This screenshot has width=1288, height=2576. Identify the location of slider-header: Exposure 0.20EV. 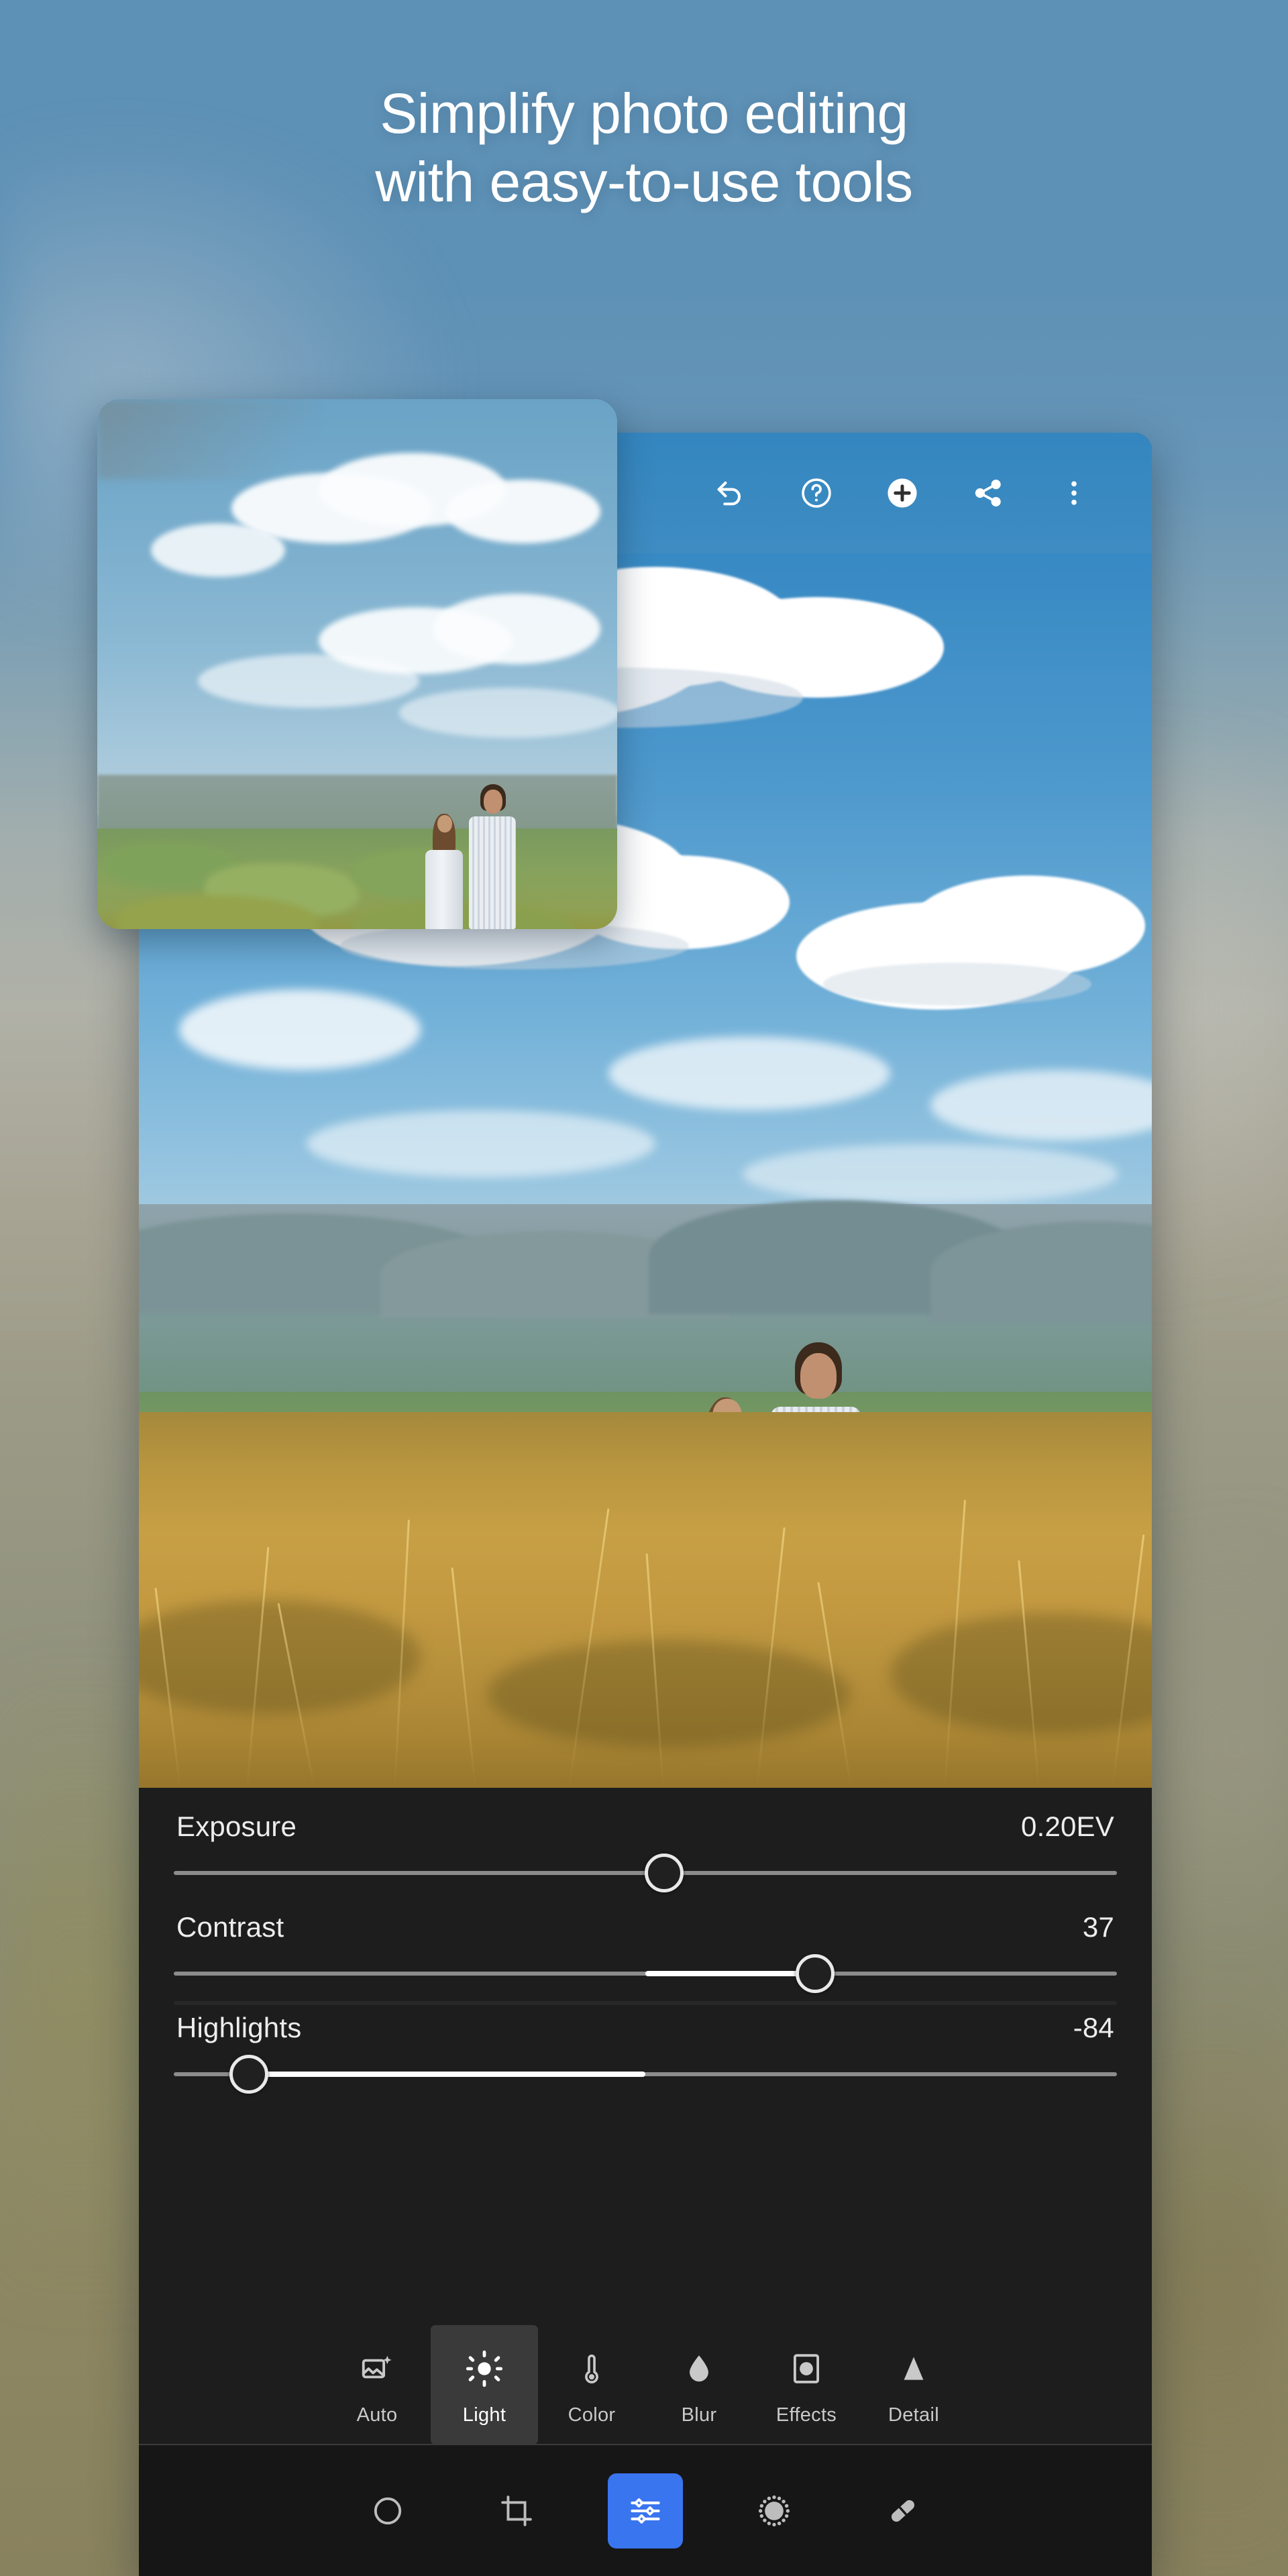
(645, 1827).